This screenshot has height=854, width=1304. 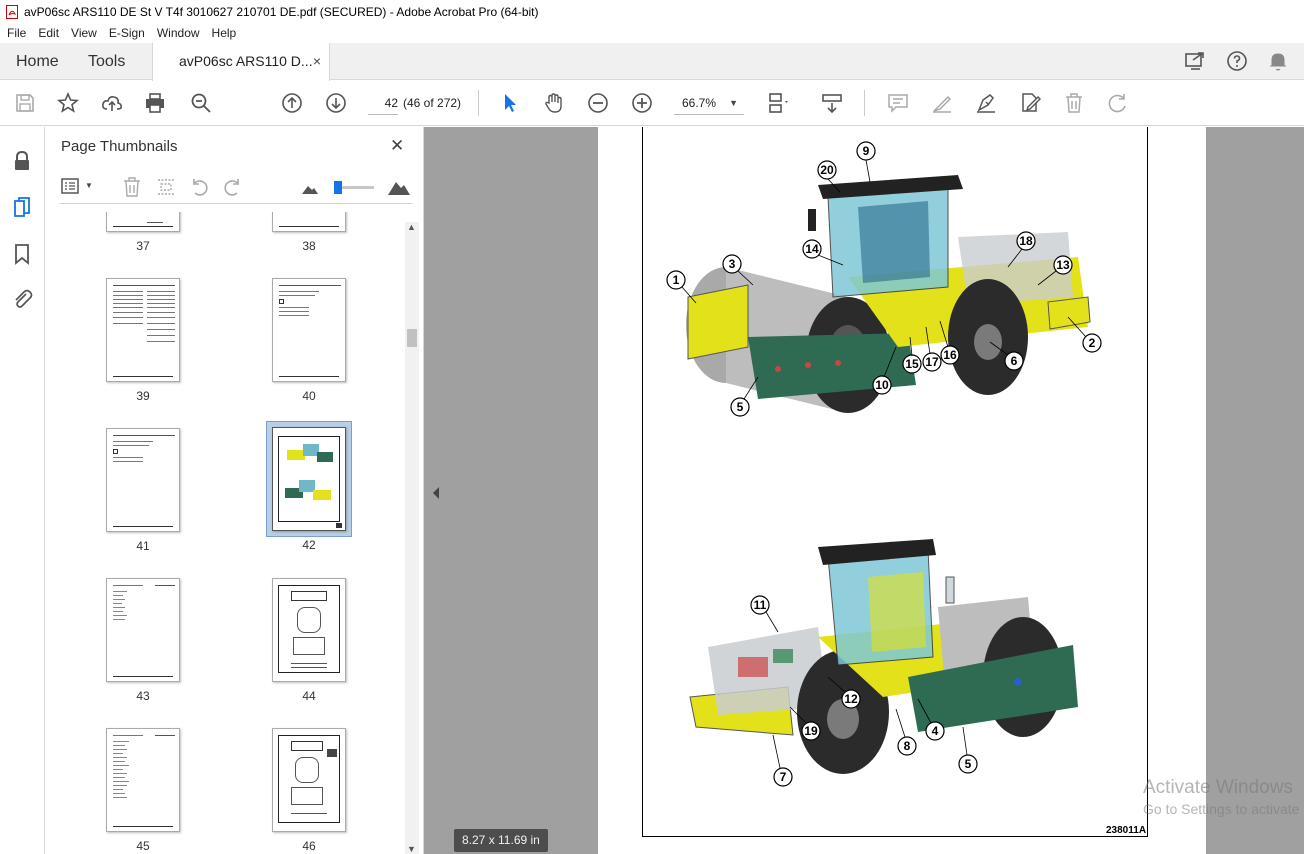 What do you see at coordinates (201, 103) in the screenshot?
I see `zoom-search-icon` at bounding box center [201, 103].